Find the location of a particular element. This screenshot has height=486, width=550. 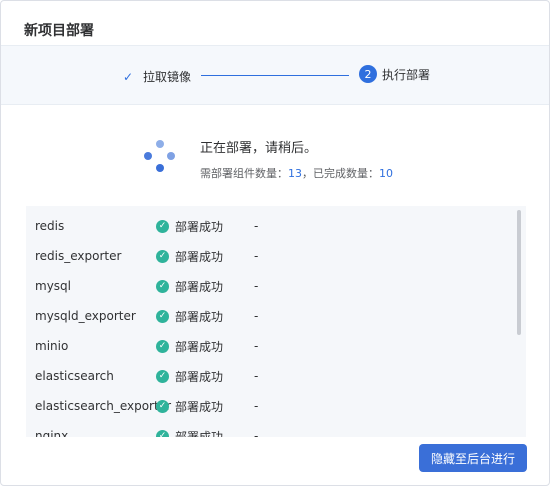

status-counts: 需部署组件数量：13，已完成数量：10 is located at coordinates (296, 173).